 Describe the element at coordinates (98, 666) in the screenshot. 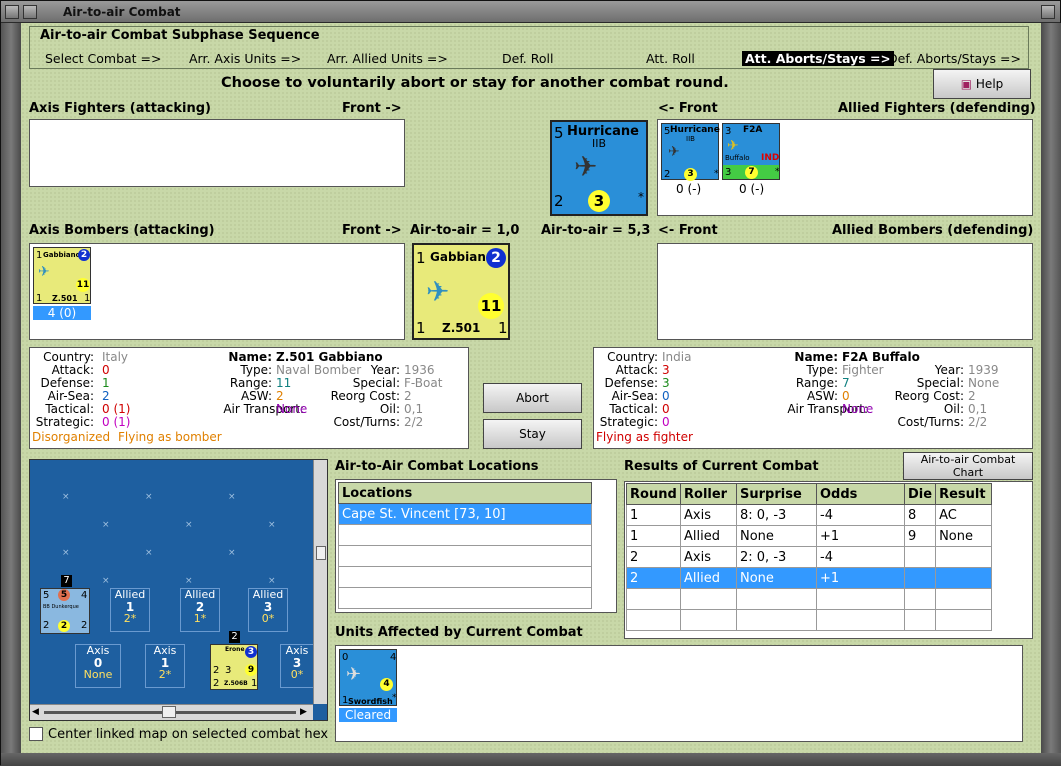

I see `map-box-axis-0: Axis 0 None` at that location.